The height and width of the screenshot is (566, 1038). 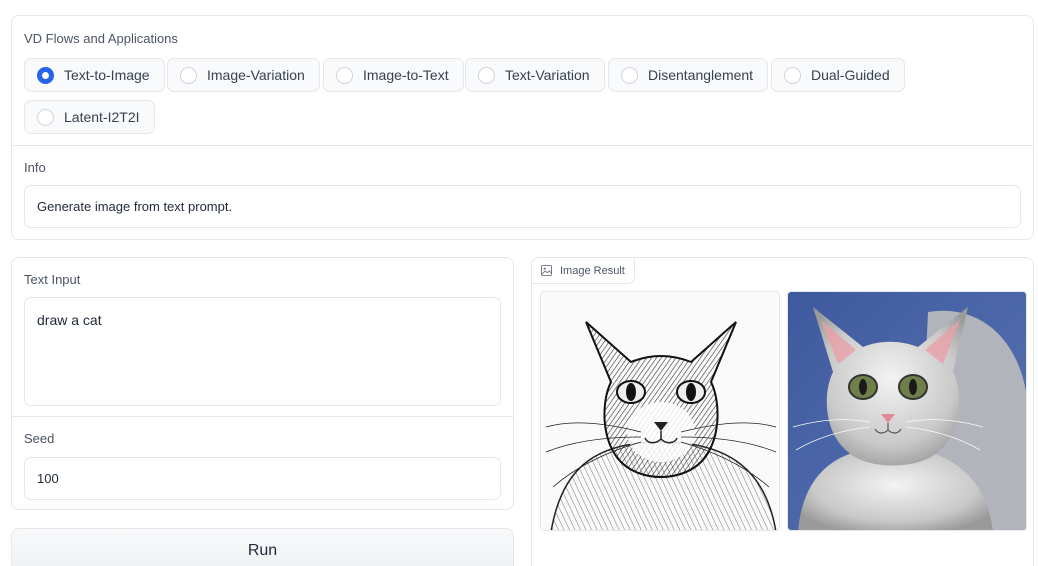 I want to click on image-result-tab: Image Result, so click(x=583, y=271).